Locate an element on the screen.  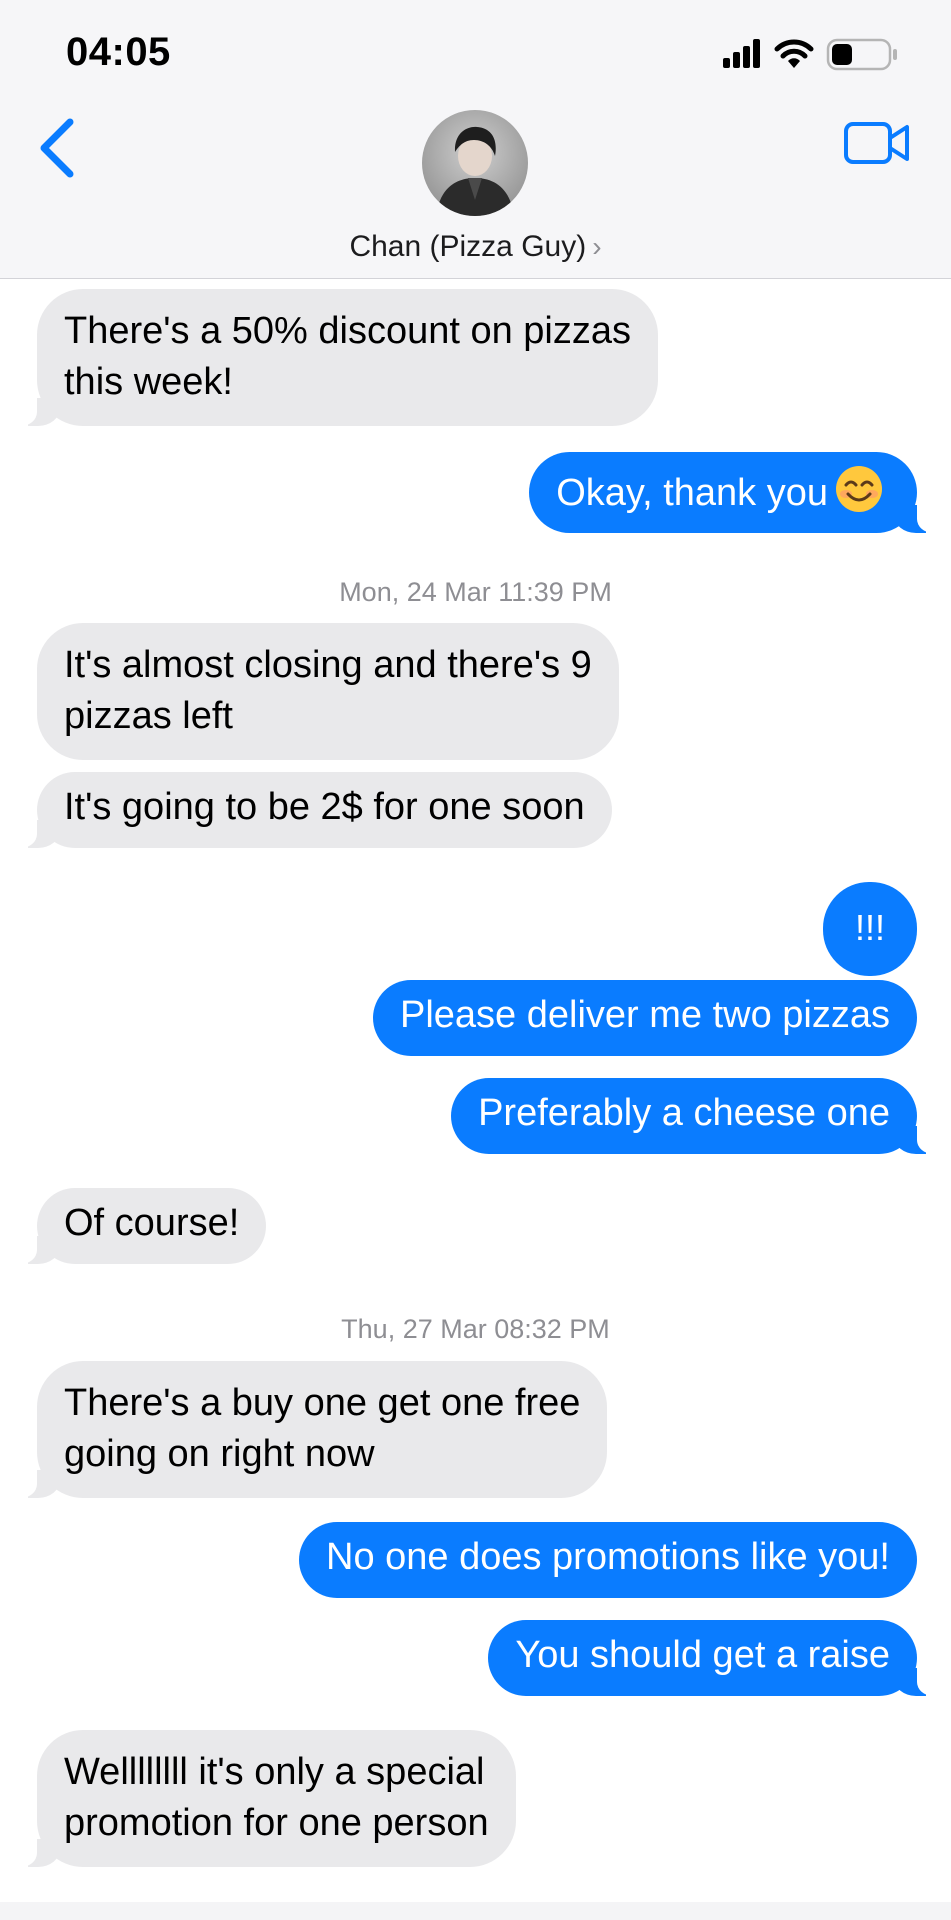
smiling-face-icon is located at coordinates (859, 489).